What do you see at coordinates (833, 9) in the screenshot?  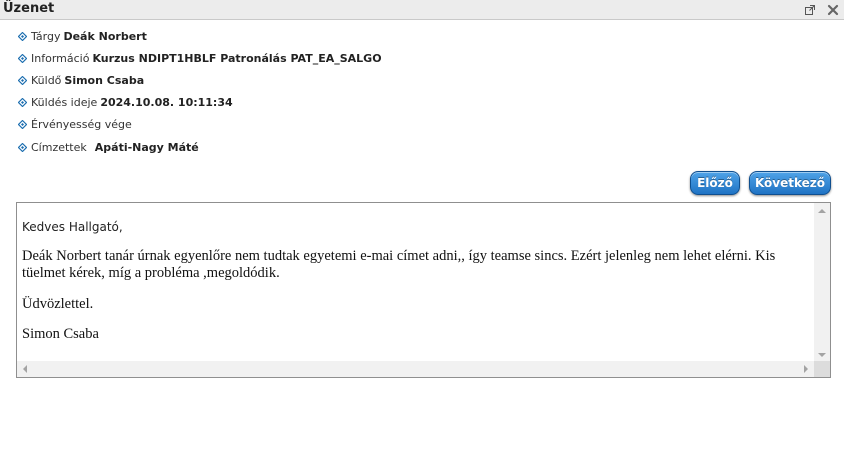 I see `close-icon` at bounding box center [833, 9].